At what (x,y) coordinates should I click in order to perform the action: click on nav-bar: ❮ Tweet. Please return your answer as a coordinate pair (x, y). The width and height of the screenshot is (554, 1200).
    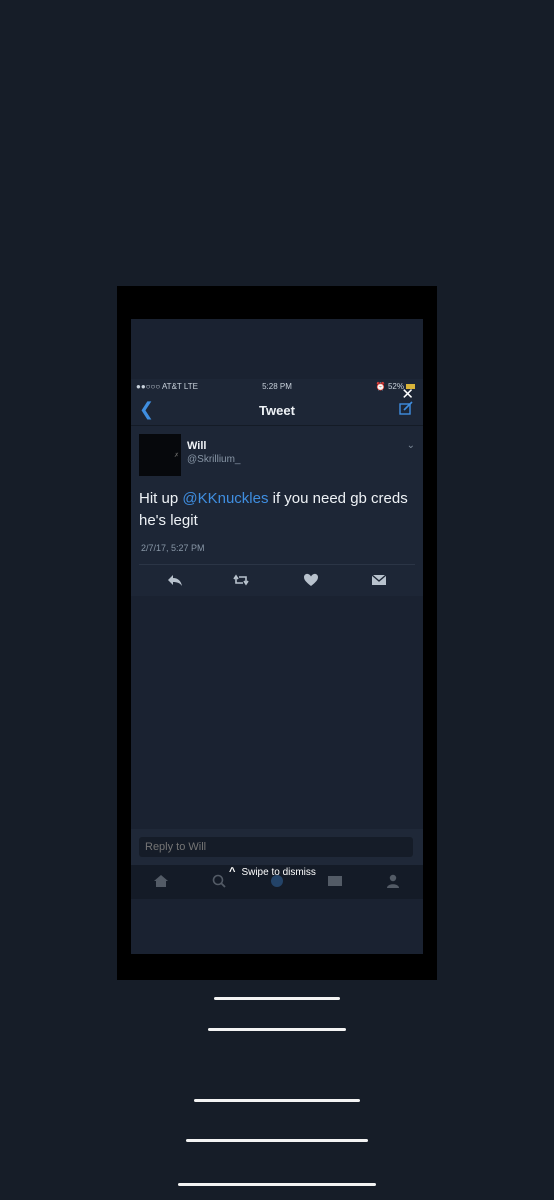
    Looking at the image, I should click on (277, 409).